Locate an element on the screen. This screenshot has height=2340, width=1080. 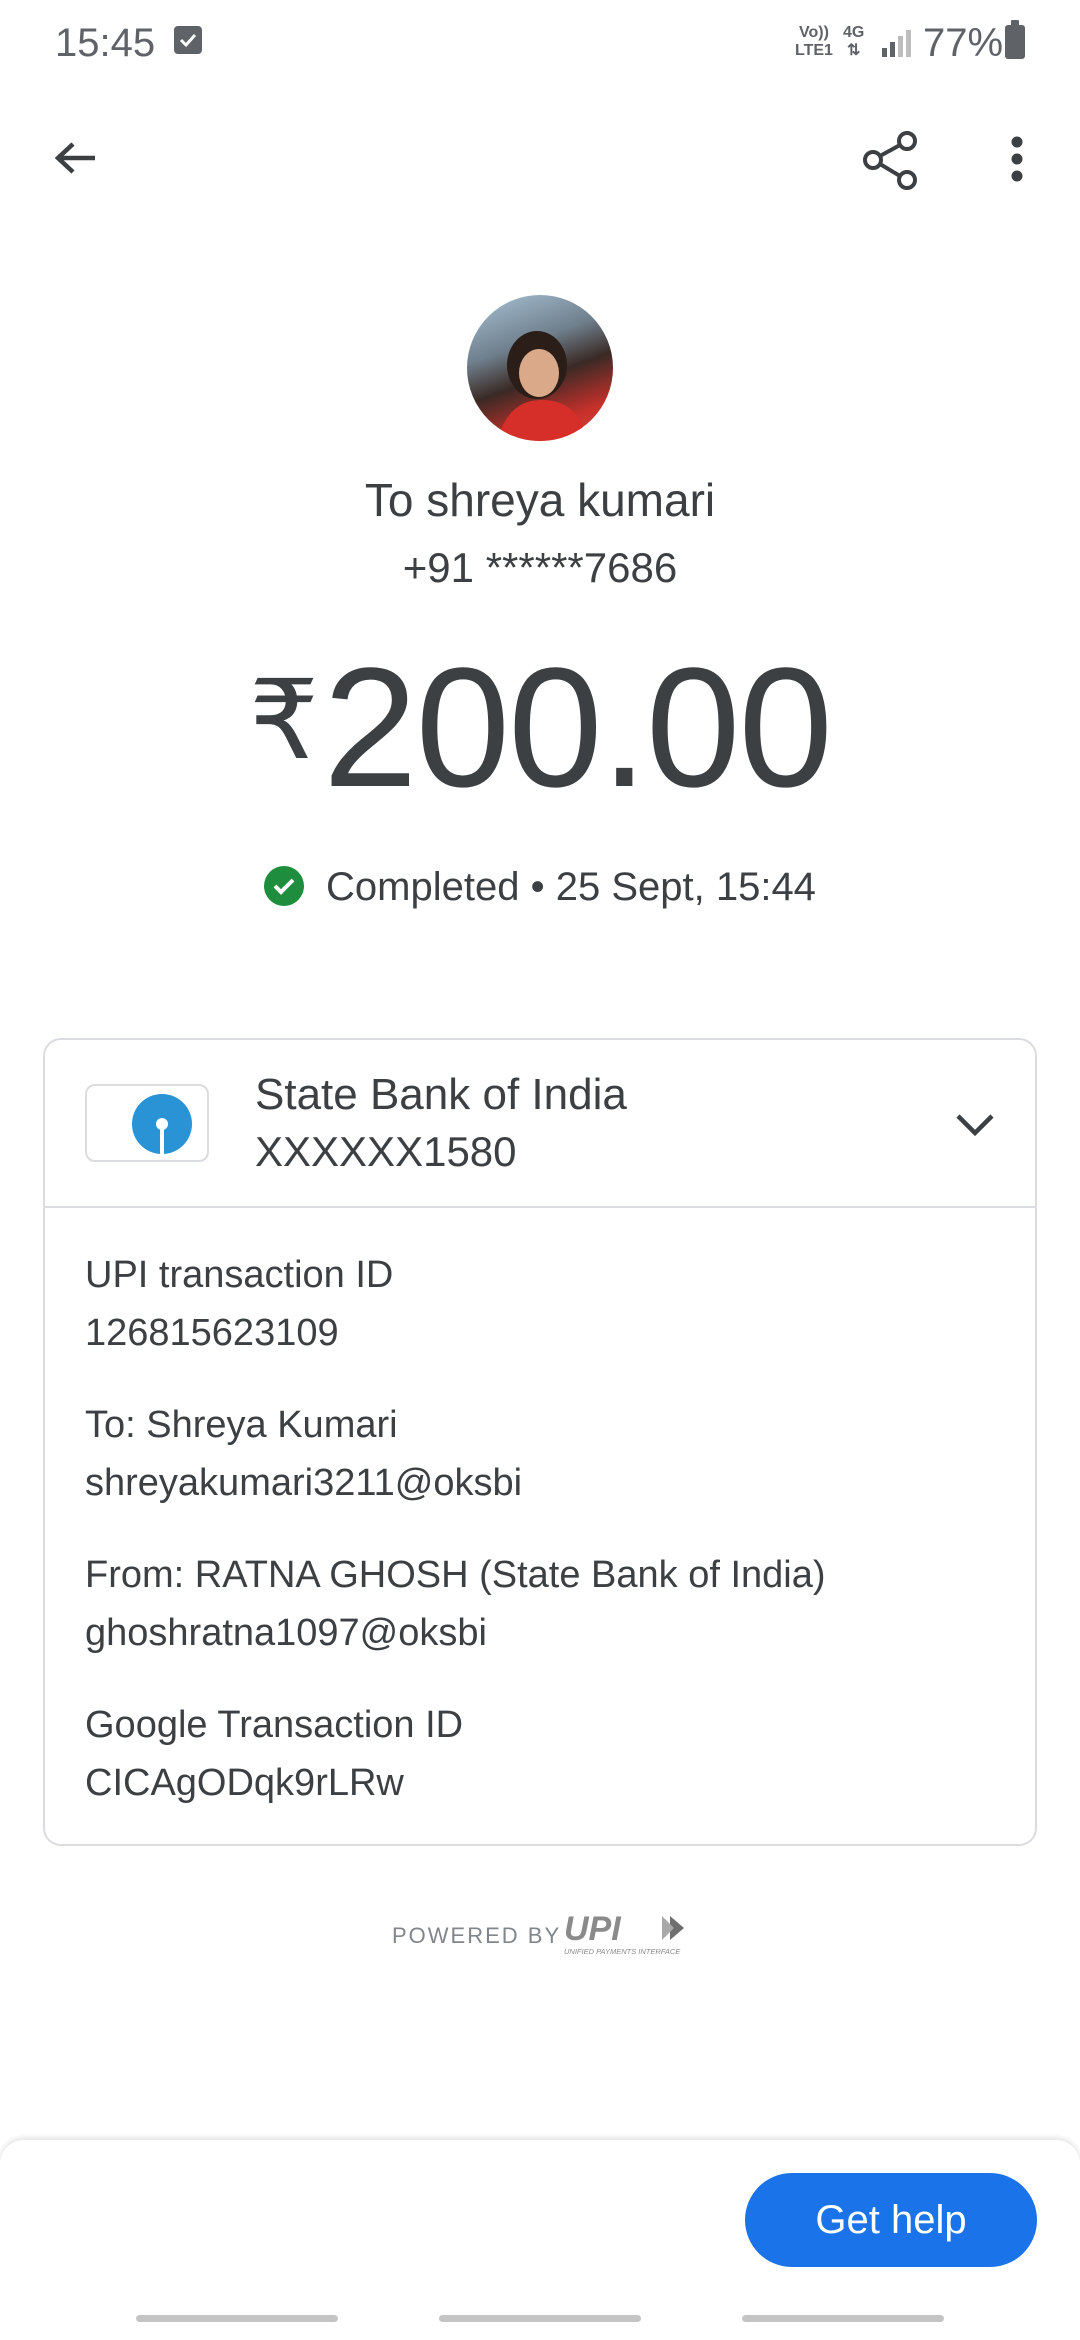
status-text: Completed • 25 Sept, 15:44 is located at coordinates (571, 887).